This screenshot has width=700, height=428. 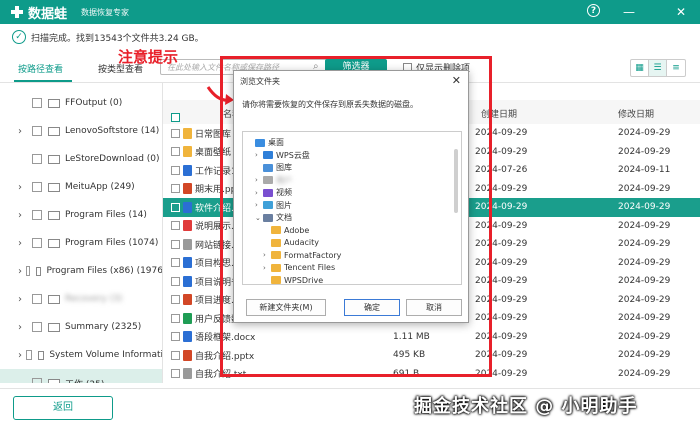 I want to click on ok-button: 确定, so click(x=372, y=307).